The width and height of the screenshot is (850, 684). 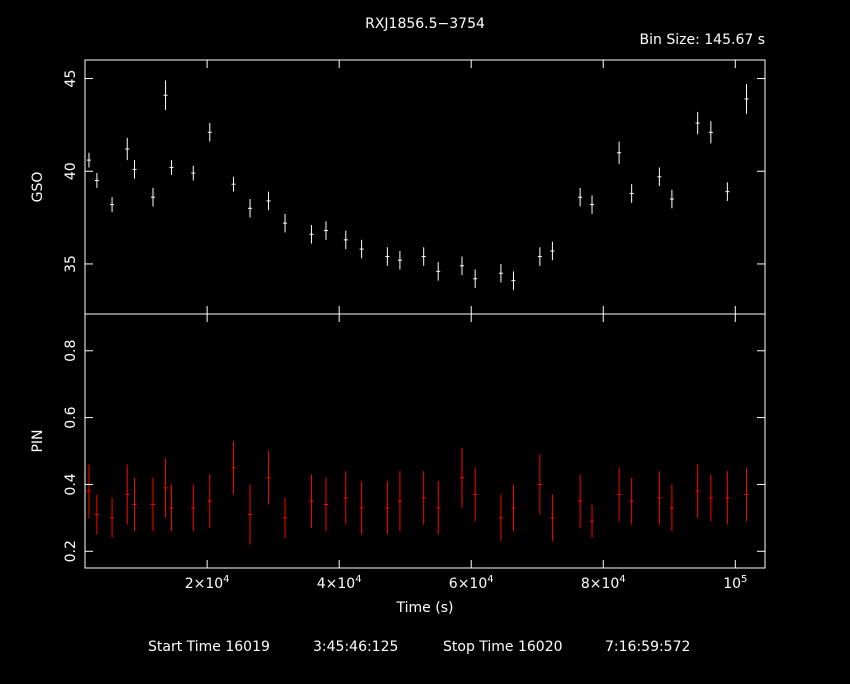 What do you see at coordinates (471, 583) in the screenshot?
I see `x-tick-label: 6×104` at bounding box center [471, 583].